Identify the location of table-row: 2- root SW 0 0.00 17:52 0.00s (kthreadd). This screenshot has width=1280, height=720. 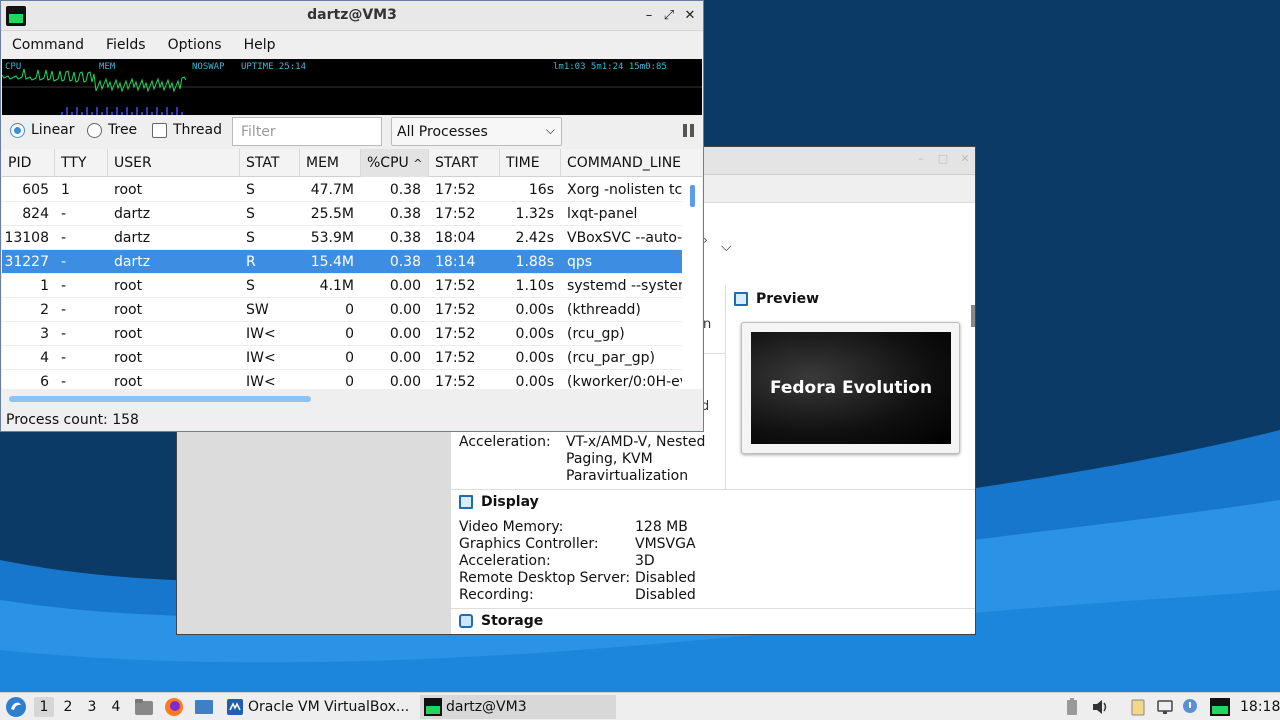
(342, 310).